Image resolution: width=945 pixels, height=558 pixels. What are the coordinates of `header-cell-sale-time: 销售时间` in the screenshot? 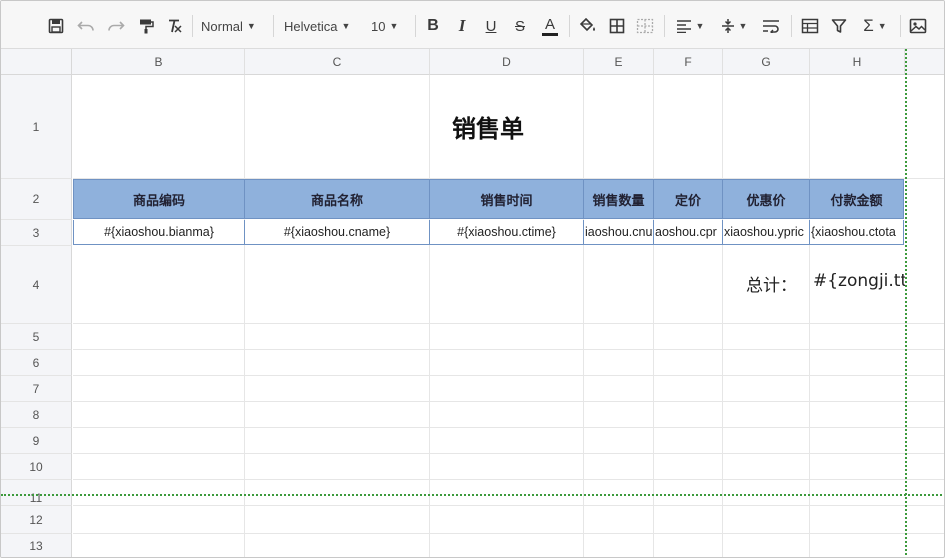 It's located at (506, 199).